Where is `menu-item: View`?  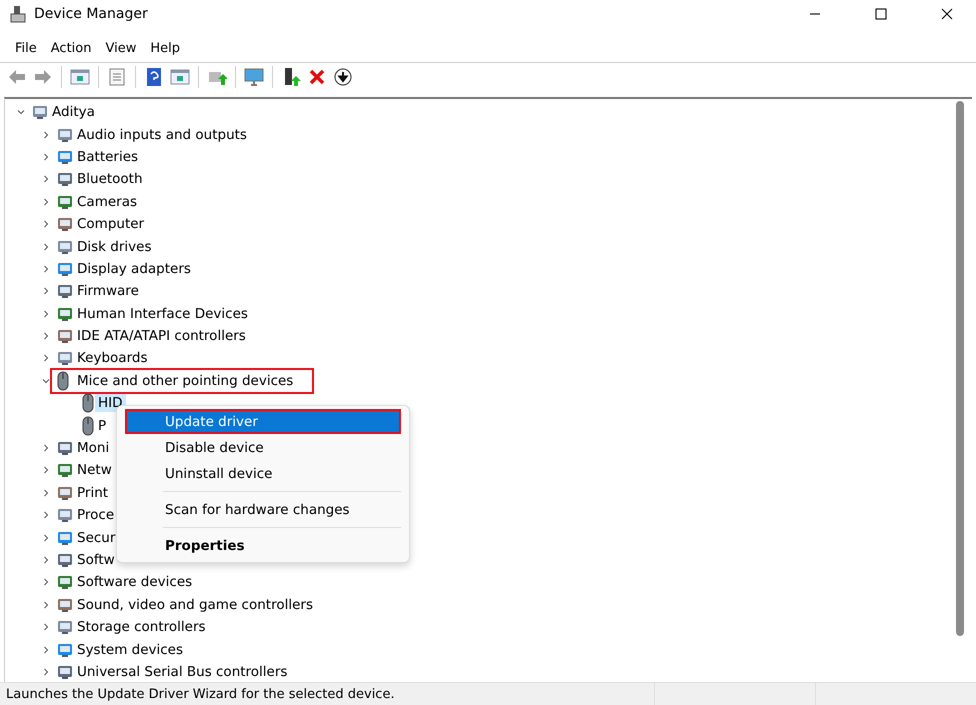
menu-item: View is located at coordinates (121, 48).